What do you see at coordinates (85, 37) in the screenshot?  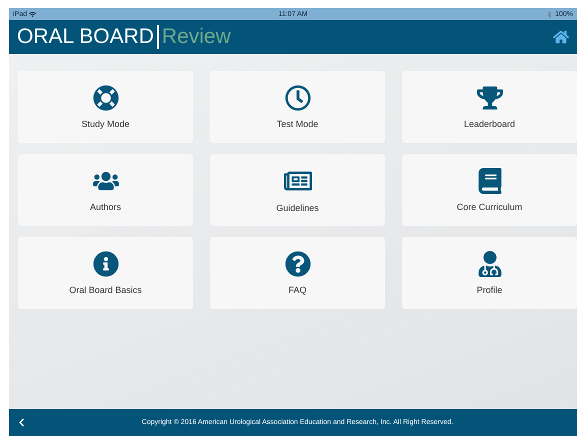 I see `app-title: ORAL BOARD` at bounding box center [85, 37].